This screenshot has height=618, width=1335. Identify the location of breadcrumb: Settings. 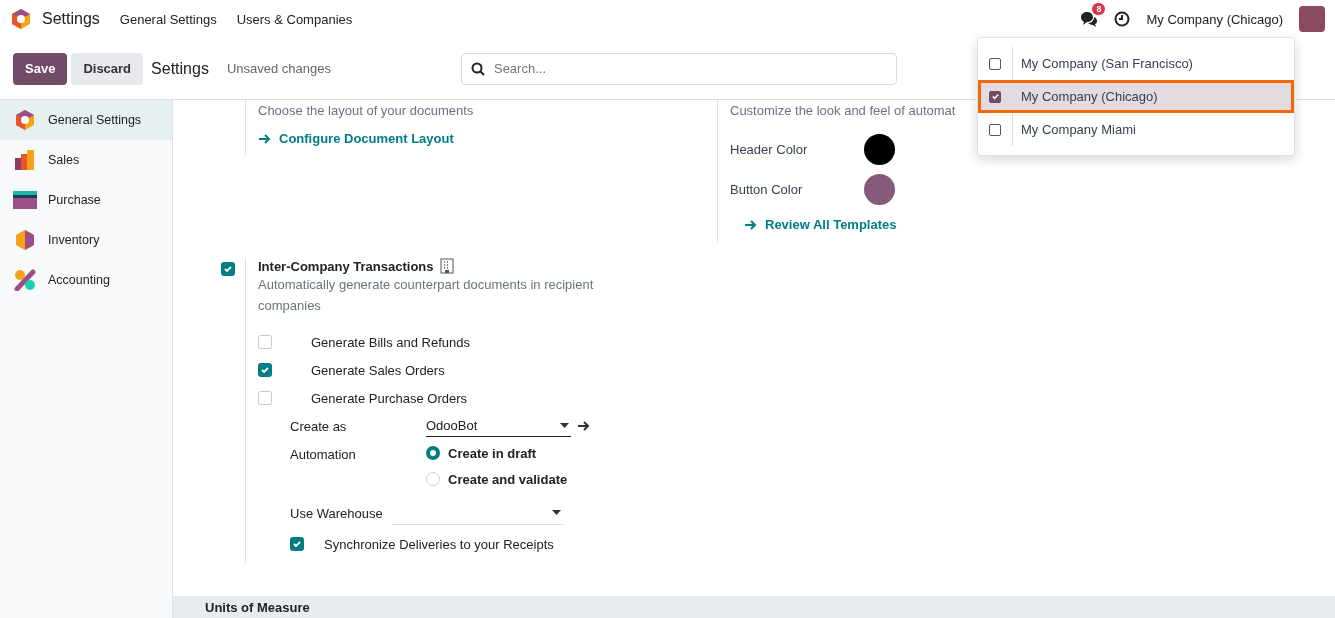
(180, 68).